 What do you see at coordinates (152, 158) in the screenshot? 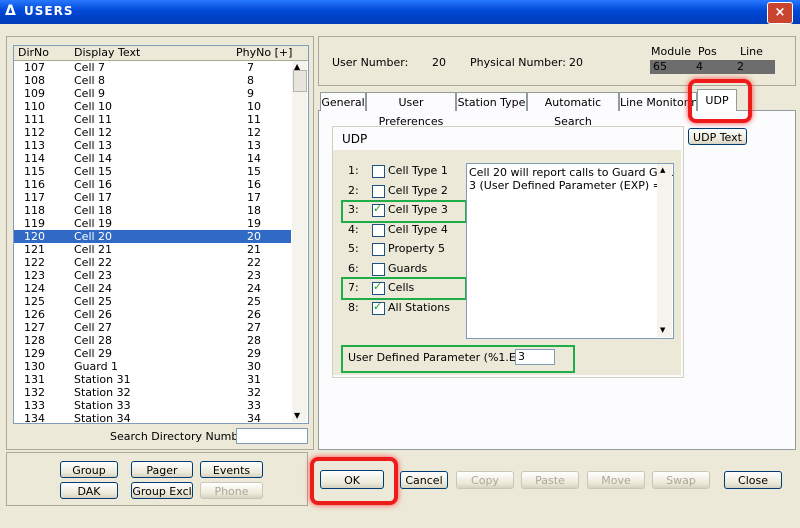
I see `table-row: 114 Cell 14 14` at bounding box center [152, 158].